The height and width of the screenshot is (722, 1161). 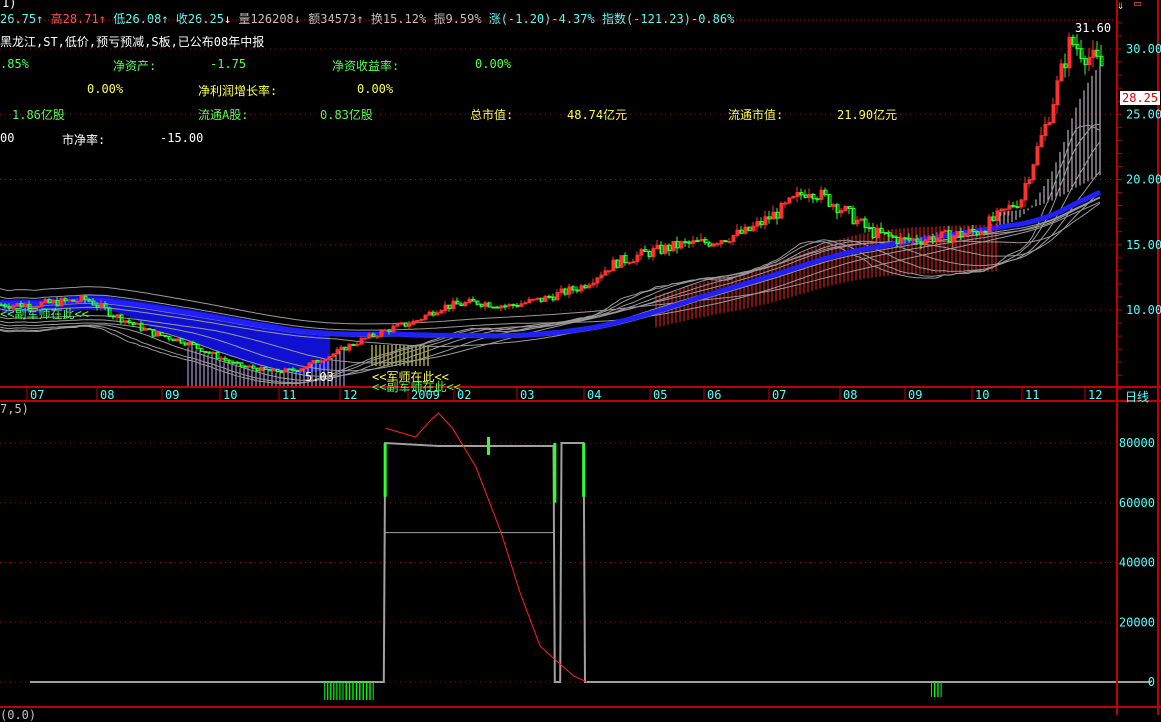 I want to click on month-label: 08, so click(x=107, y=395).